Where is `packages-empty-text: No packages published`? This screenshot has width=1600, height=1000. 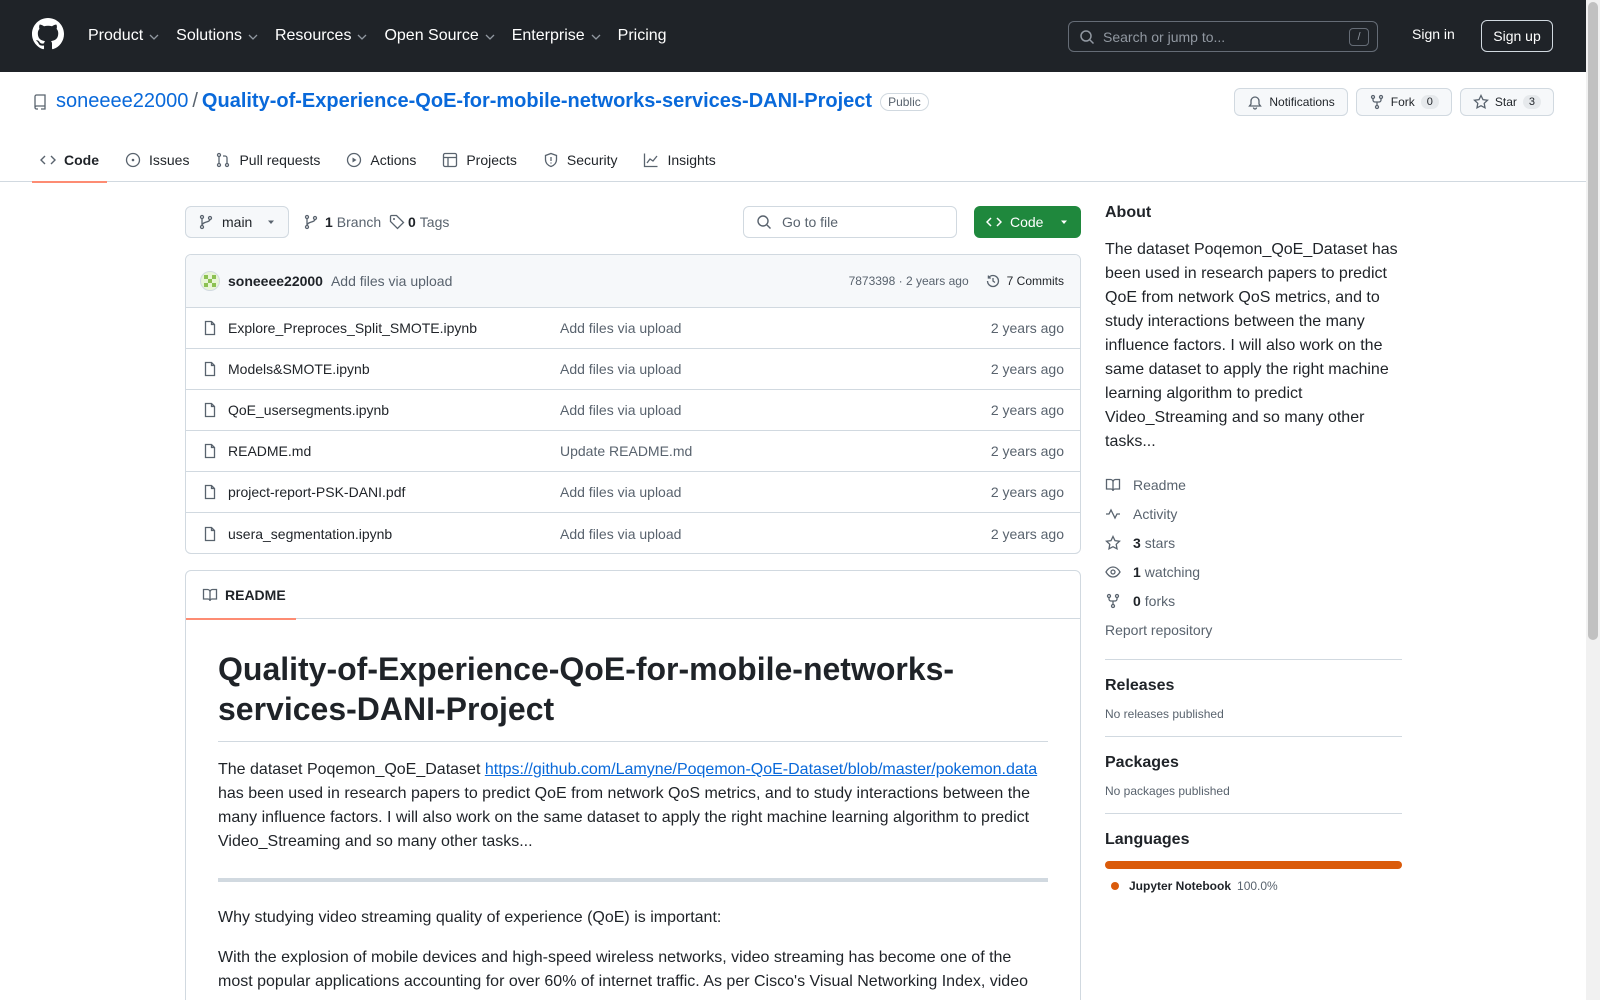 packages-empty-text: No packages published is located at coordinates (1167, 791).